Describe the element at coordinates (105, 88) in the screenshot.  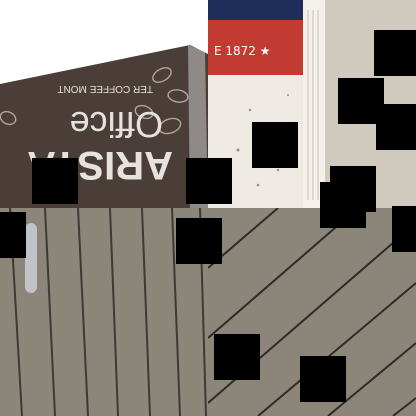
I see `bag-text-3: TER COFFEE MONT` at that location.